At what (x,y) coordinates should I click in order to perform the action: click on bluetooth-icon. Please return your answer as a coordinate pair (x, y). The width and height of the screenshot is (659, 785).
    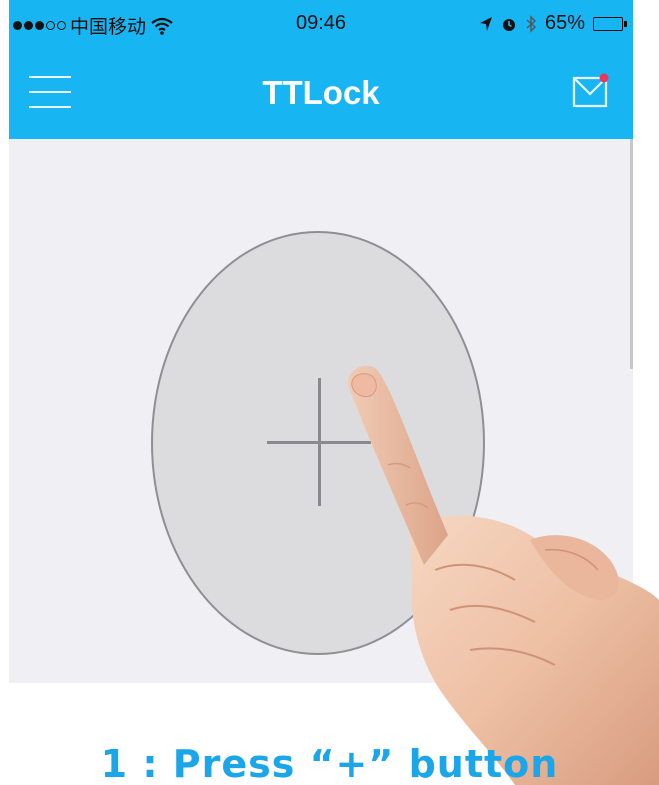
    Looking at the image, I should click on (531, 23).